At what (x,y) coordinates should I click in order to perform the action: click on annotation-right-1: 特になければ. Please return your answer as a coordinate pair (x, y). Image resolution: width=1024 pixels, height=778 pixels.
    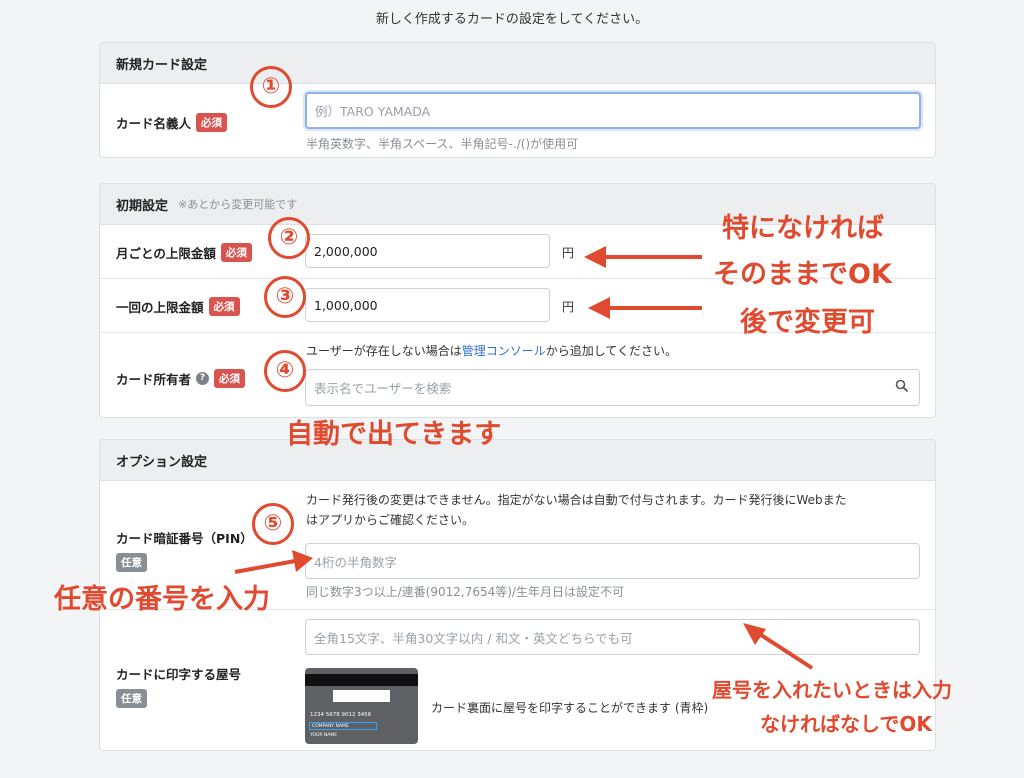
    Looking at the image, I should click on (803, 228).